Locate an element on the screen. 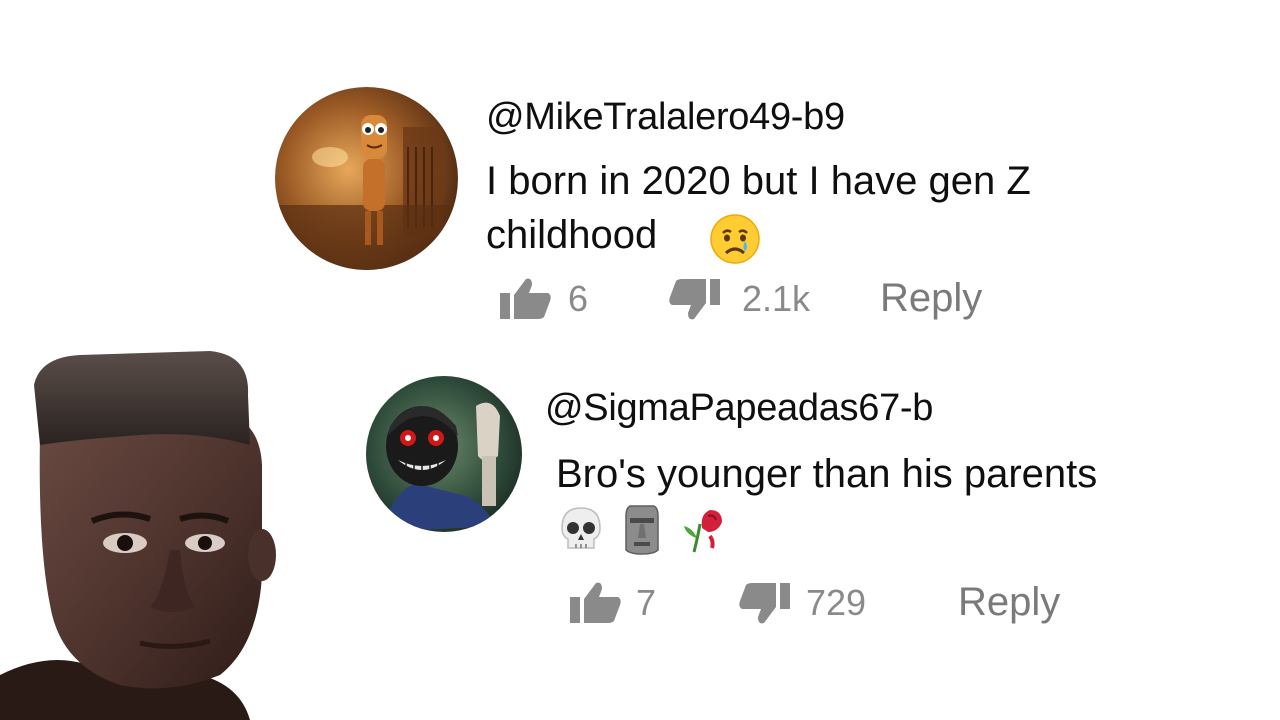 Image resolution: width=1280 pixels, height=720 pixels. dislike-button: 729 is located at coordinates (848, 603).